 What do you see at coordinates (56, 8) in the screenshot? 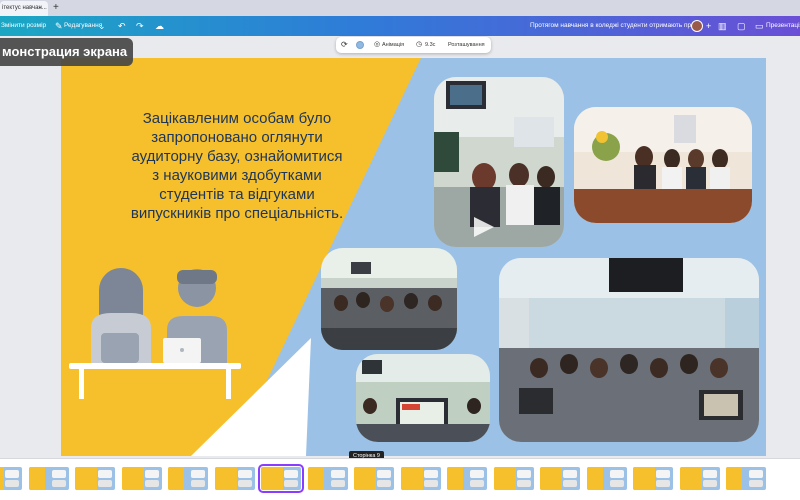
I see `new-tab-button: +` at bounding box center [56, 8].